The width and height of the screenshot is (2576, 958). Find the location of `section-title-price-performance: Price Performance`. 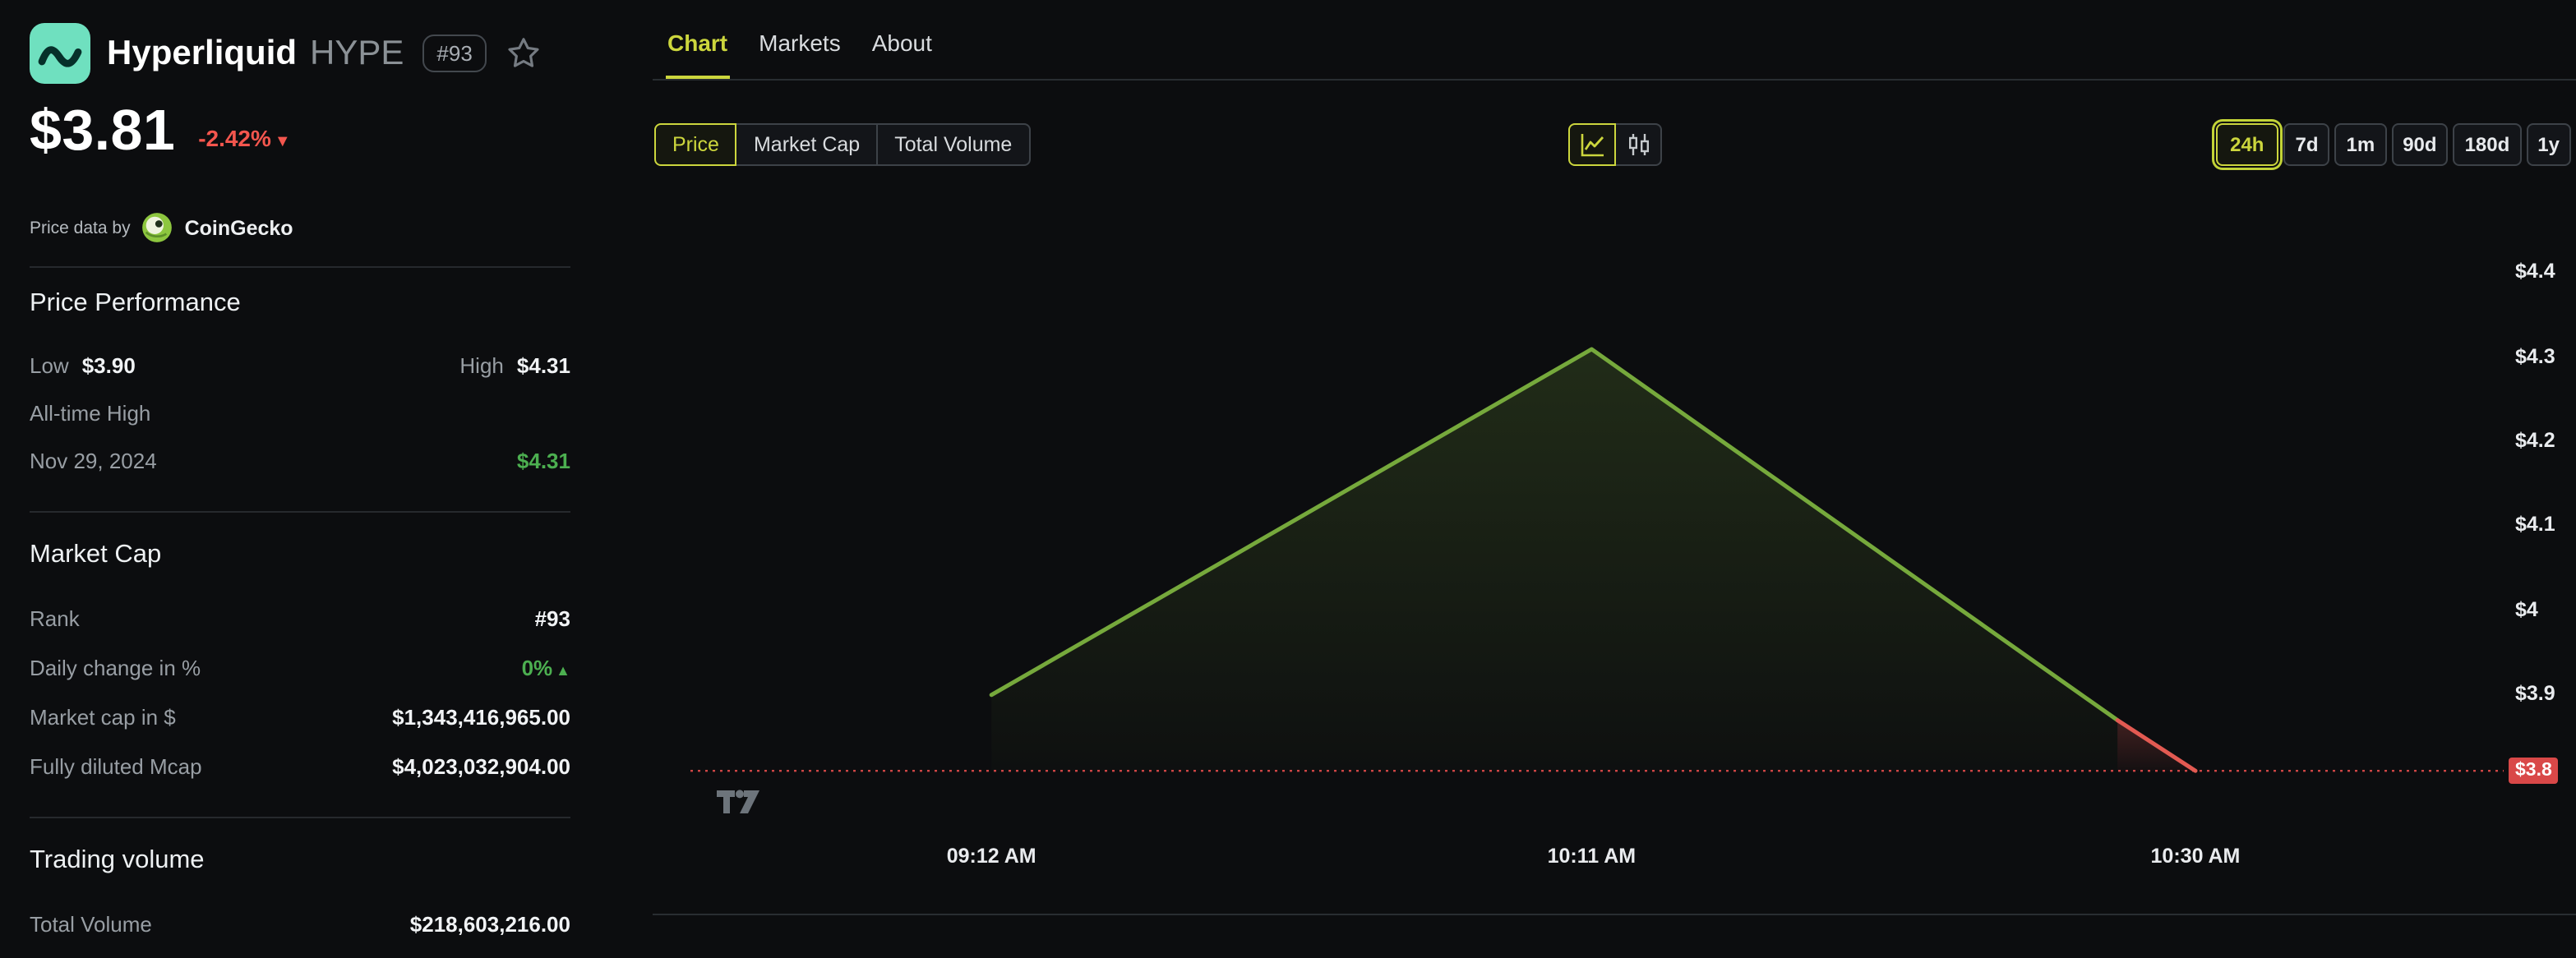

section-title-price-performance: Price Performance is located at coordinates (135, 303).